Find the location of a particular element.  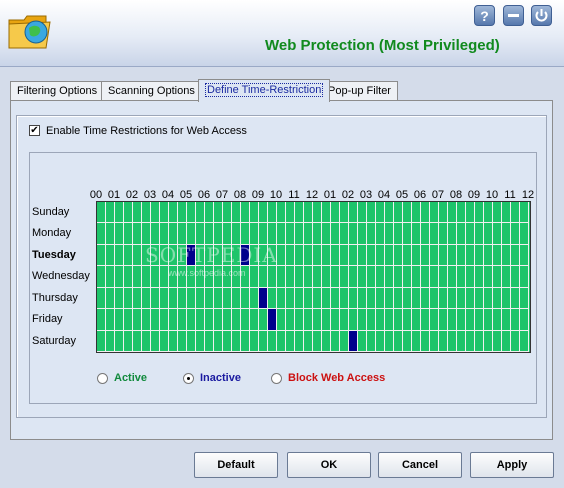

tab-filtering-options: Filtering Options is located at coordinates (57, 91).